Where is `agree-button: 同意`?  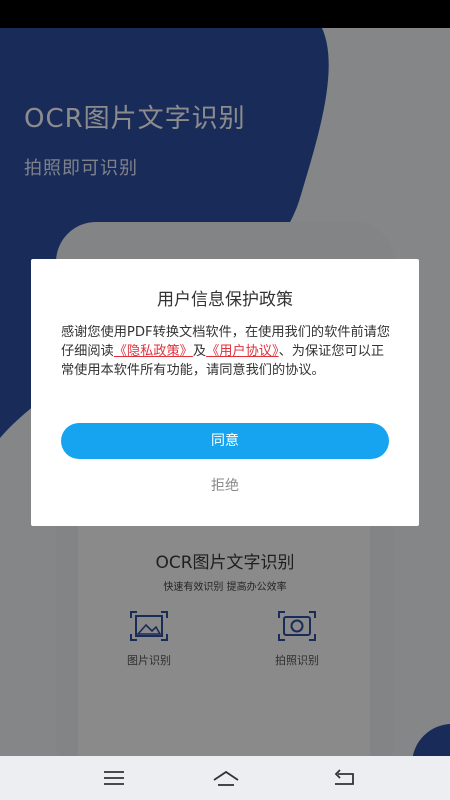 agree-button: 同意 is located at coordinates (225, 441).